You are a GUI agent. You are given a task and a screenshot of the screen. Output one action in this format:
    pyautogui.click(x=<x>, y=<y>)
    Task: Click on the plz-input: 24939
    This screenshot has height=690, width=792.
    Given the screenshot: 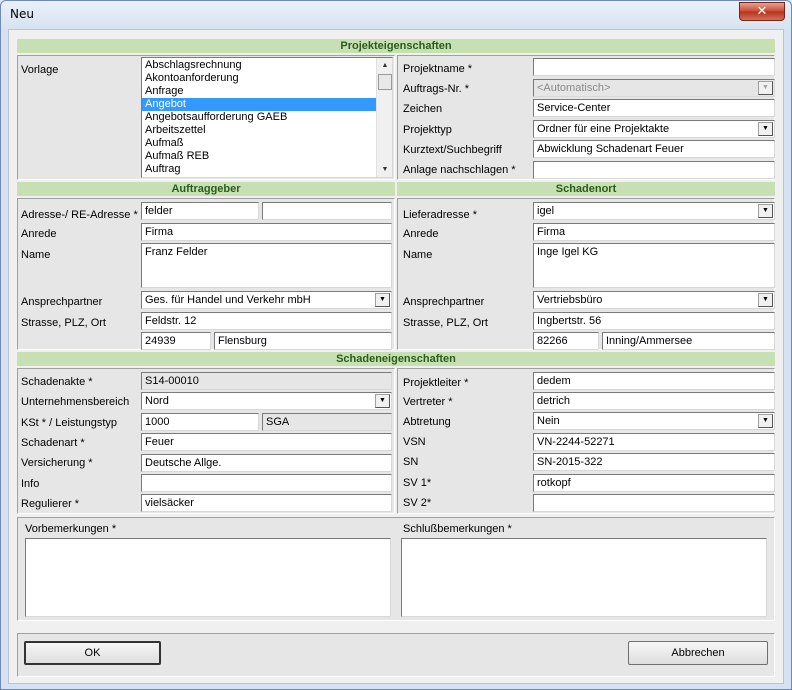 What is the action you would take?
    pyautogui.click(x=176, y=341)
    